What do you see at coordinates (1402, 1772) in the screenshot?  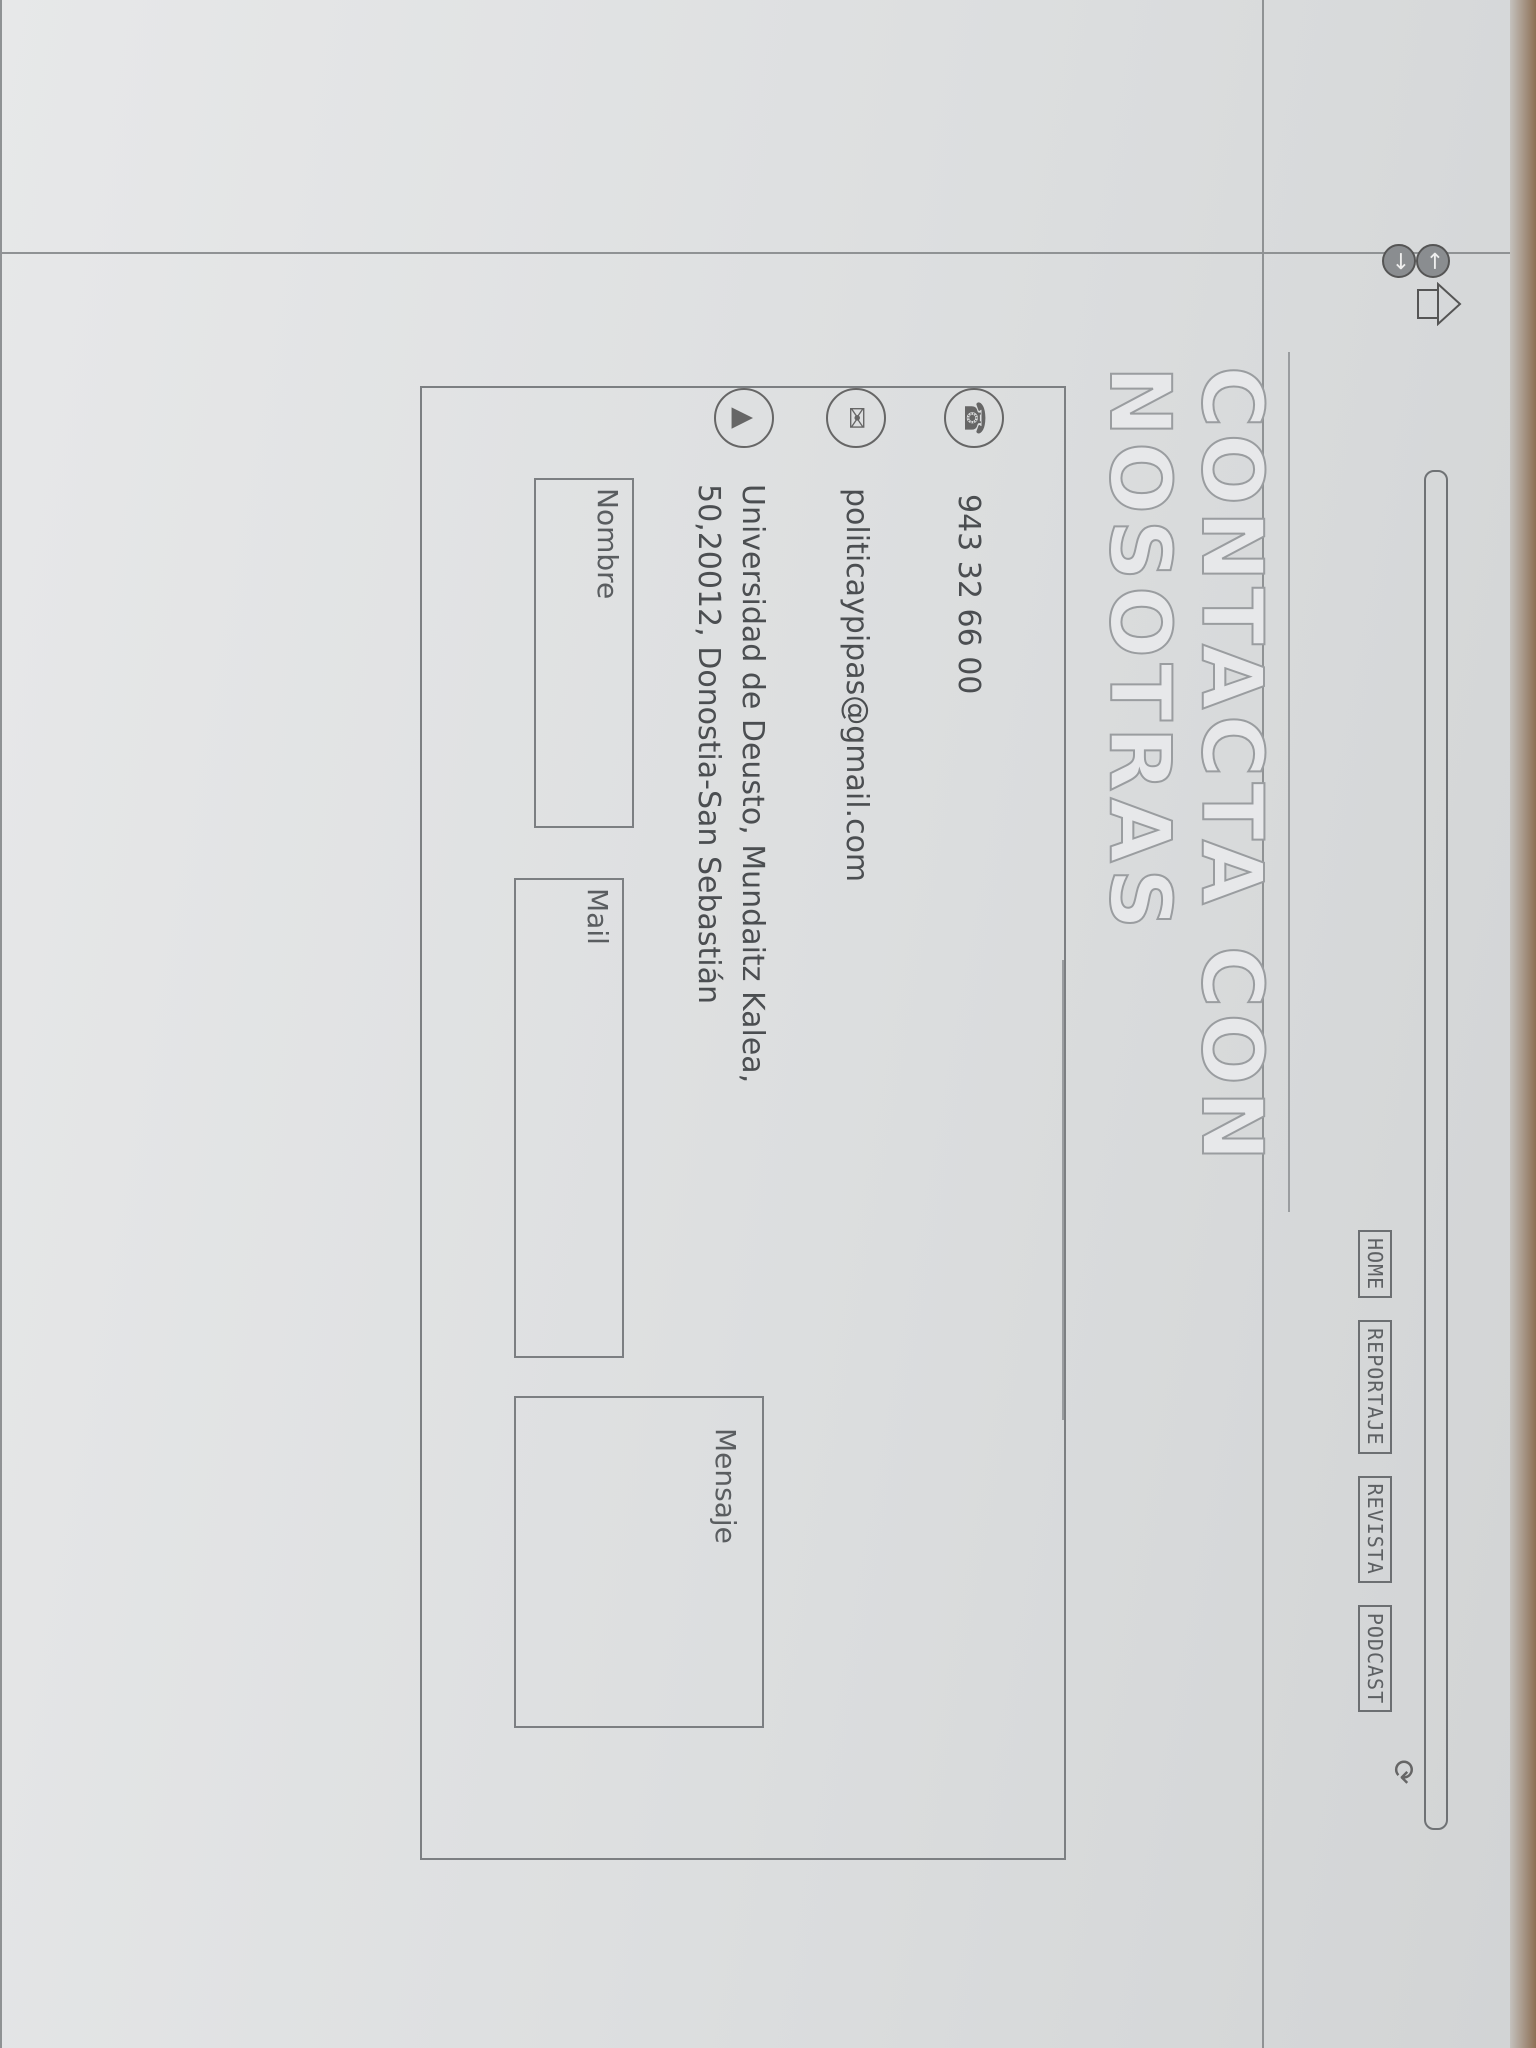 I see `reload-icon: ⟳` at bounding box center [1402, 1772].